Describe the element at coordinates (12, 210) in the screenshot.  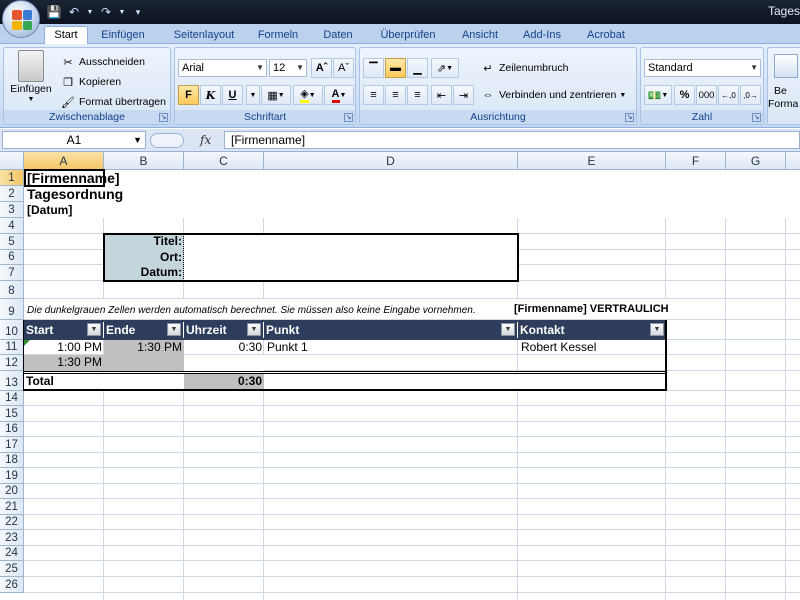
I see `row-header: 3` at that location.